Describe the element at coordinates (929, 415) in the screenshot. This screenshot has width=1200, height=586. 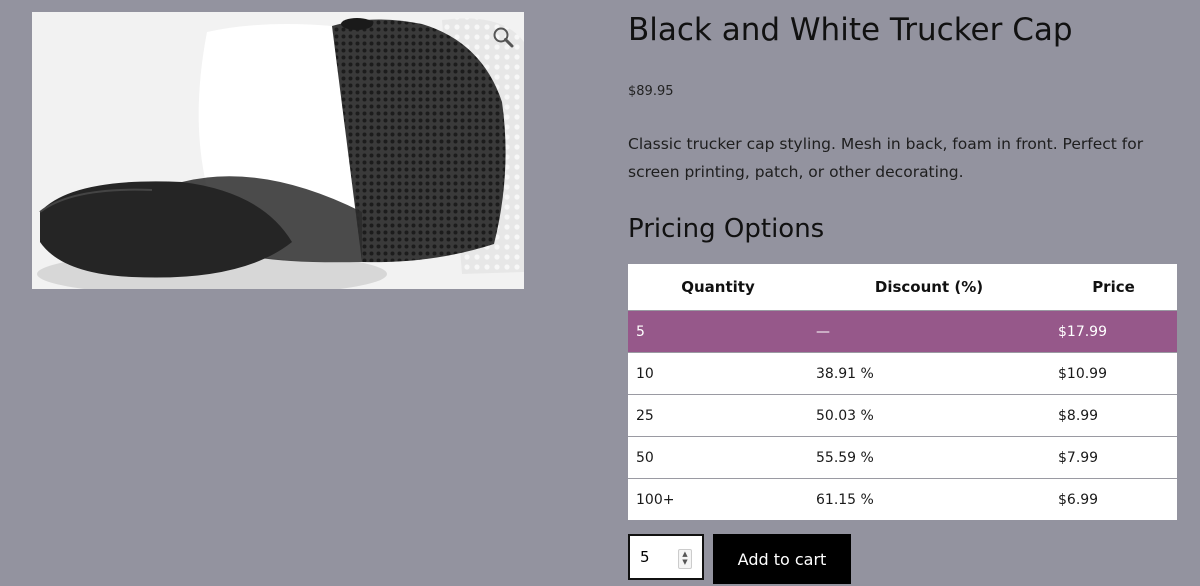
I see `row-discount: 50.03 %` at that location.